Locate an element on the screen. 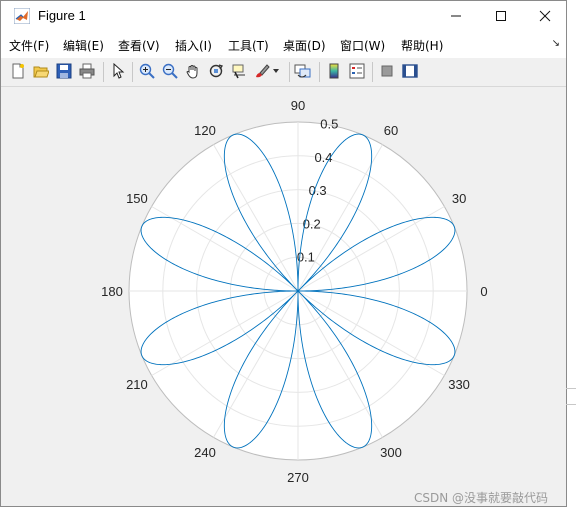  menu-insert: 插入(I) is located at coordinates (193, 45).